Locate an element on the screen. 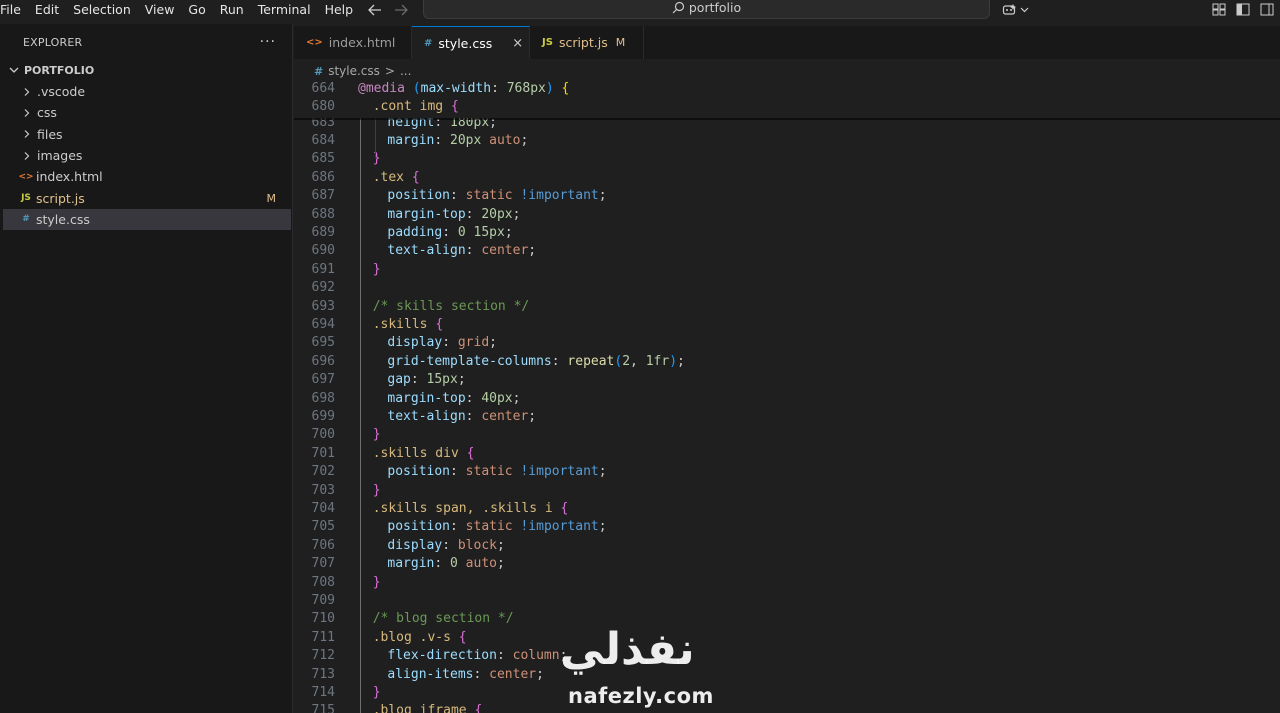 This screenshot has width=1280, height=713. line-number: 664 is located at coordinates (323, 88).